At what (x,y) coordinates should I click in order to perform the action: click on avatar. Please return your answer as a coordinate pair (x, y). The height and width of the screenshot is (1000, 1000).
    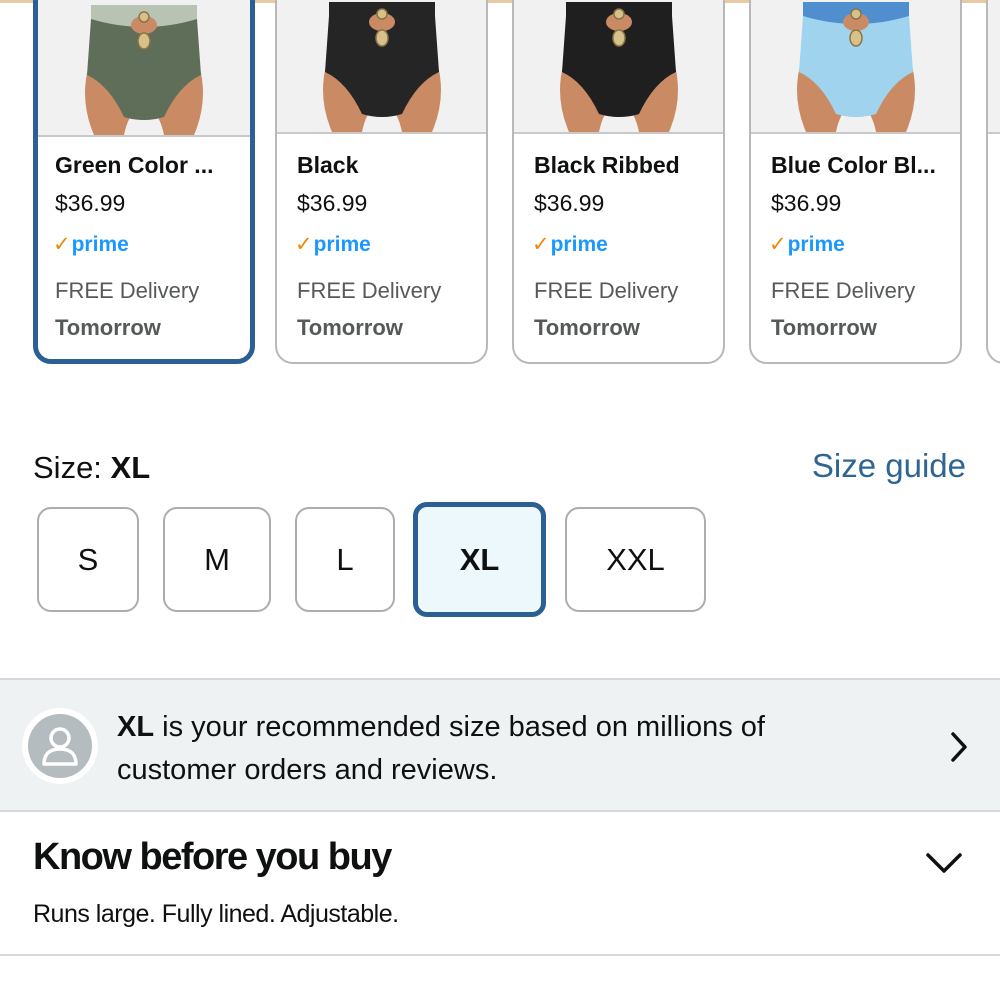
    Looking at the image, I should click on (60, 746).